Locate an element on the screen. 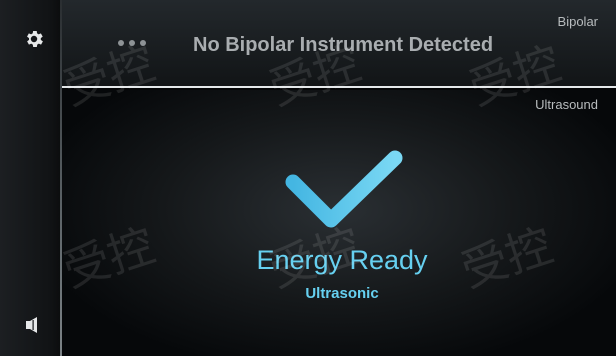  bipolar-channel-label: Bipolar is located at coordinates (577, 21).